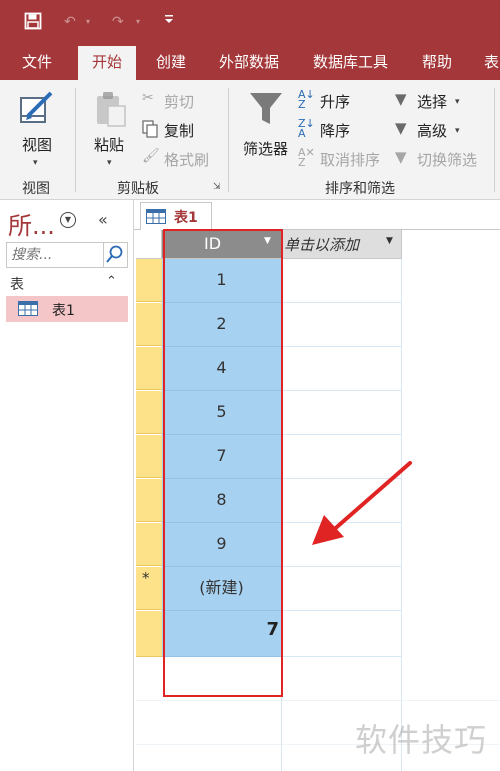  Describe the element at coordinates (138, 189) in the screenshot. I see `clipboard-group-label: 剪贴板` at that location.